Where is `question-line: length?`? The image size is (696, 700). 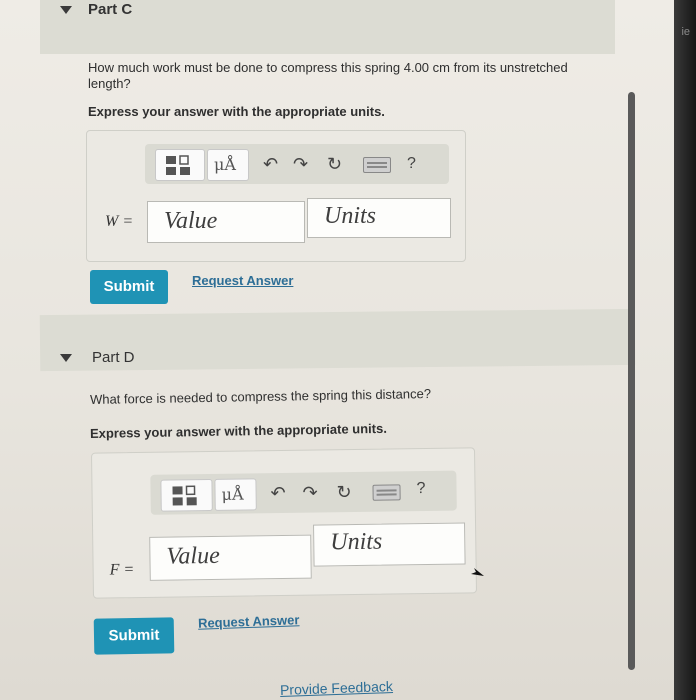 question-line: length? is located at coordinates (109, 83).